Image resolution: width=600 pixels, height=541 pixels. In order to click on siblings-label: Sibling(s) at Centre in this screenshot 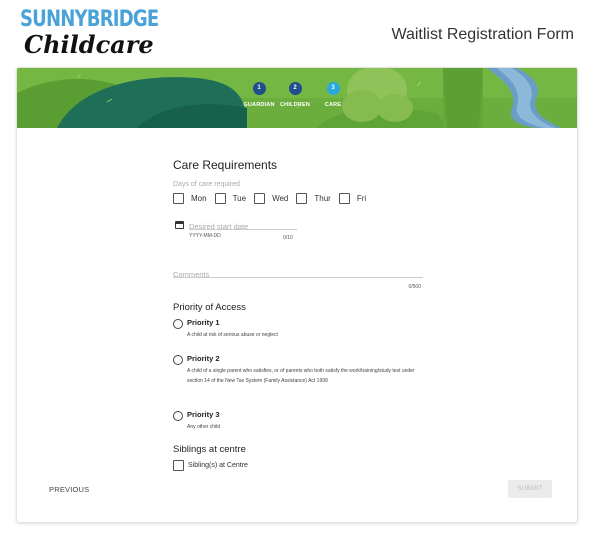, I will do `click(218, 465)`.